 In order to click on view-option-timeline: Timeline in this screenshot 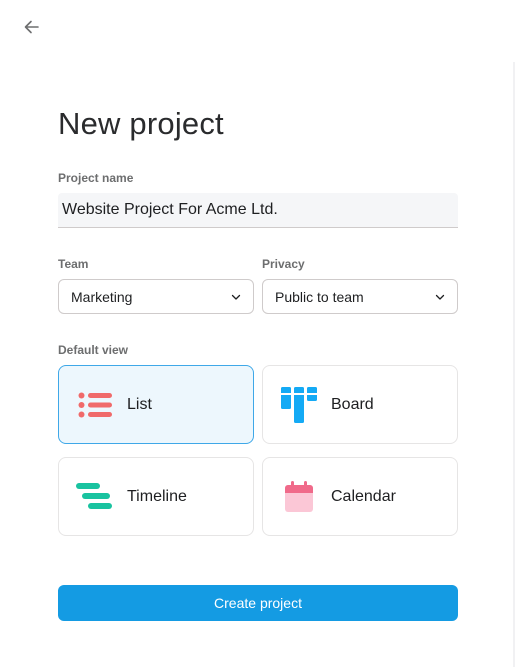, I will do `click(156, 496)`.